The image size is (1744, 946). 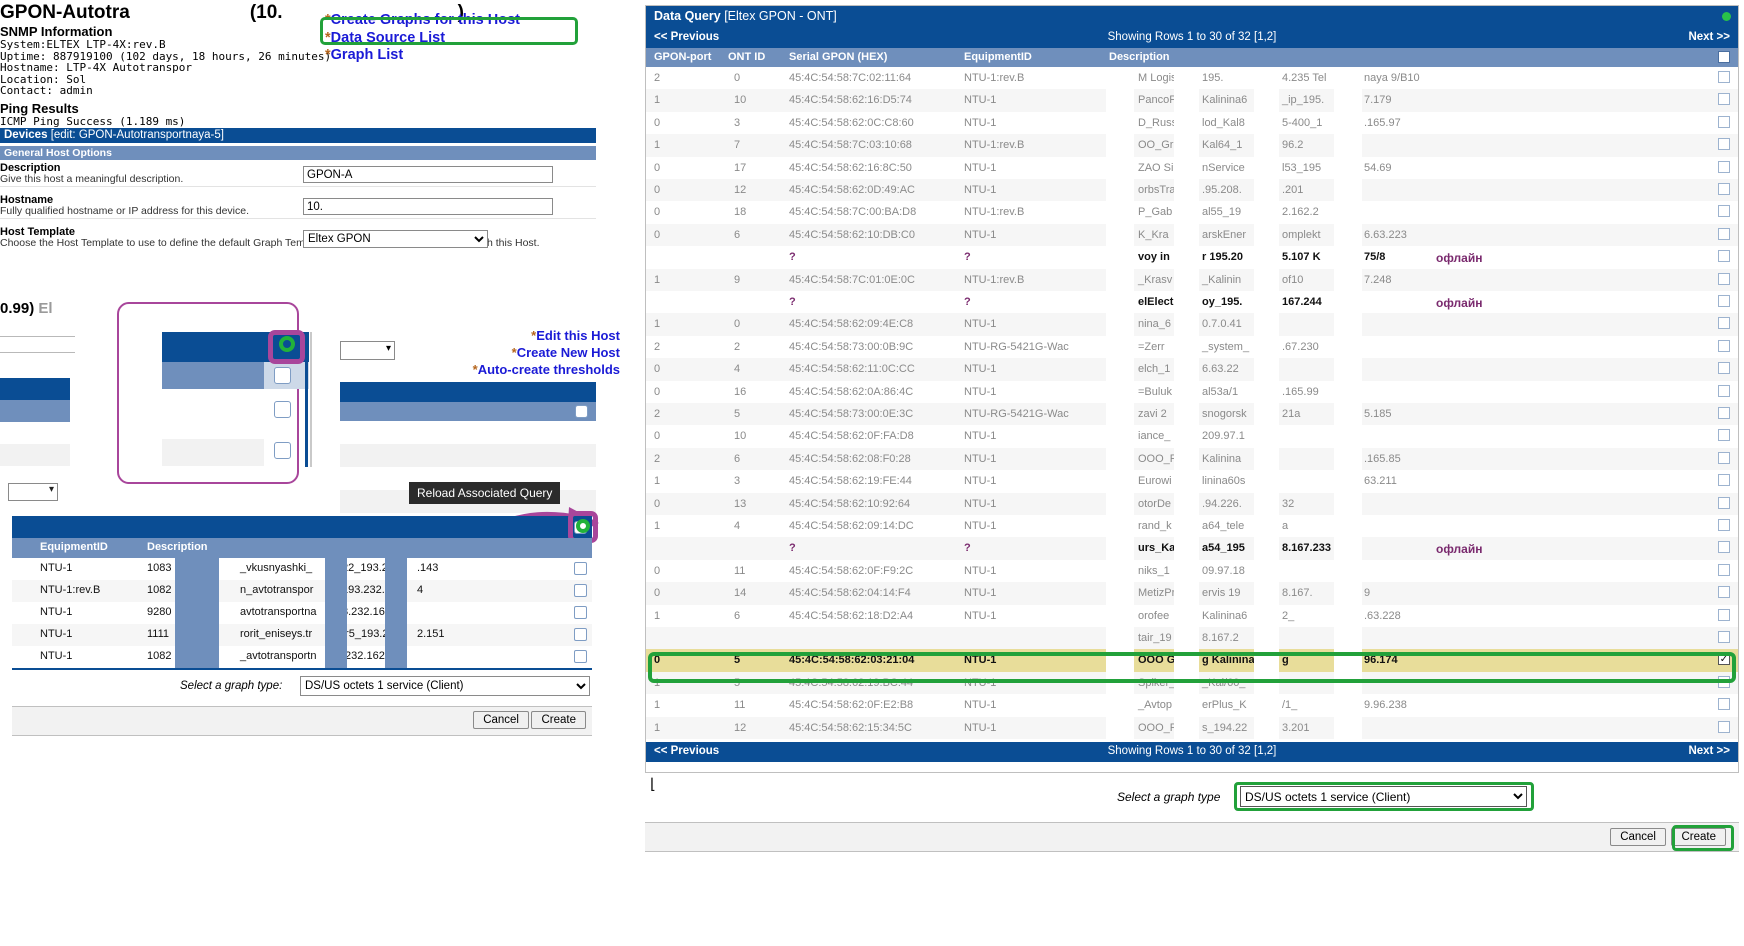 I want to click on link-label: Create New Host, so click(x=568, y=352).